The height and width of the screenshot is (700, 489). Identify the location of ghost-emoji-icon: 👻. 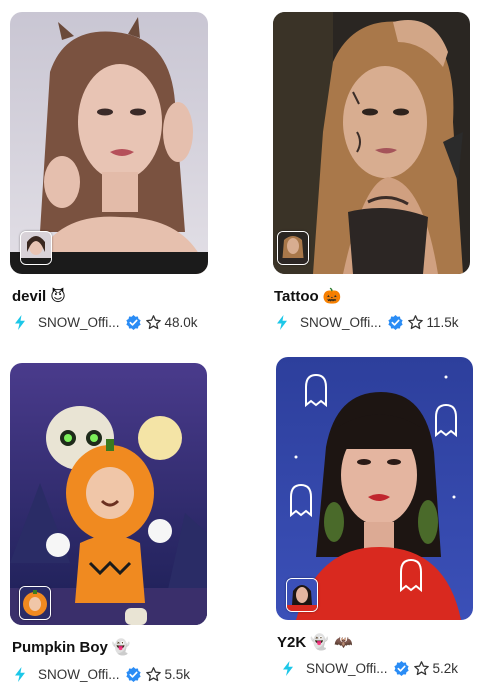
(121, 647).